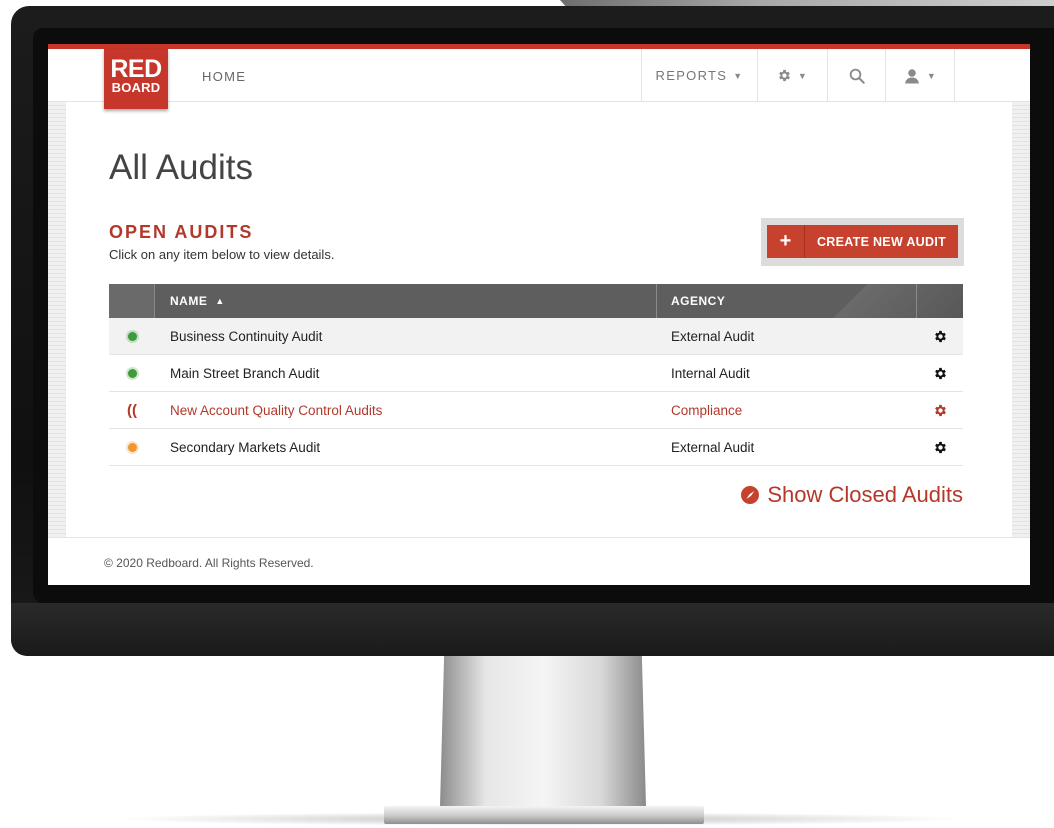 Image resolution: width=1054 pixels, height=828 pixels. What do you see at coordinates (710, 373) in the screenshot?
I see `audit-agency: Internal Audit` at bounding box center [710, 373].